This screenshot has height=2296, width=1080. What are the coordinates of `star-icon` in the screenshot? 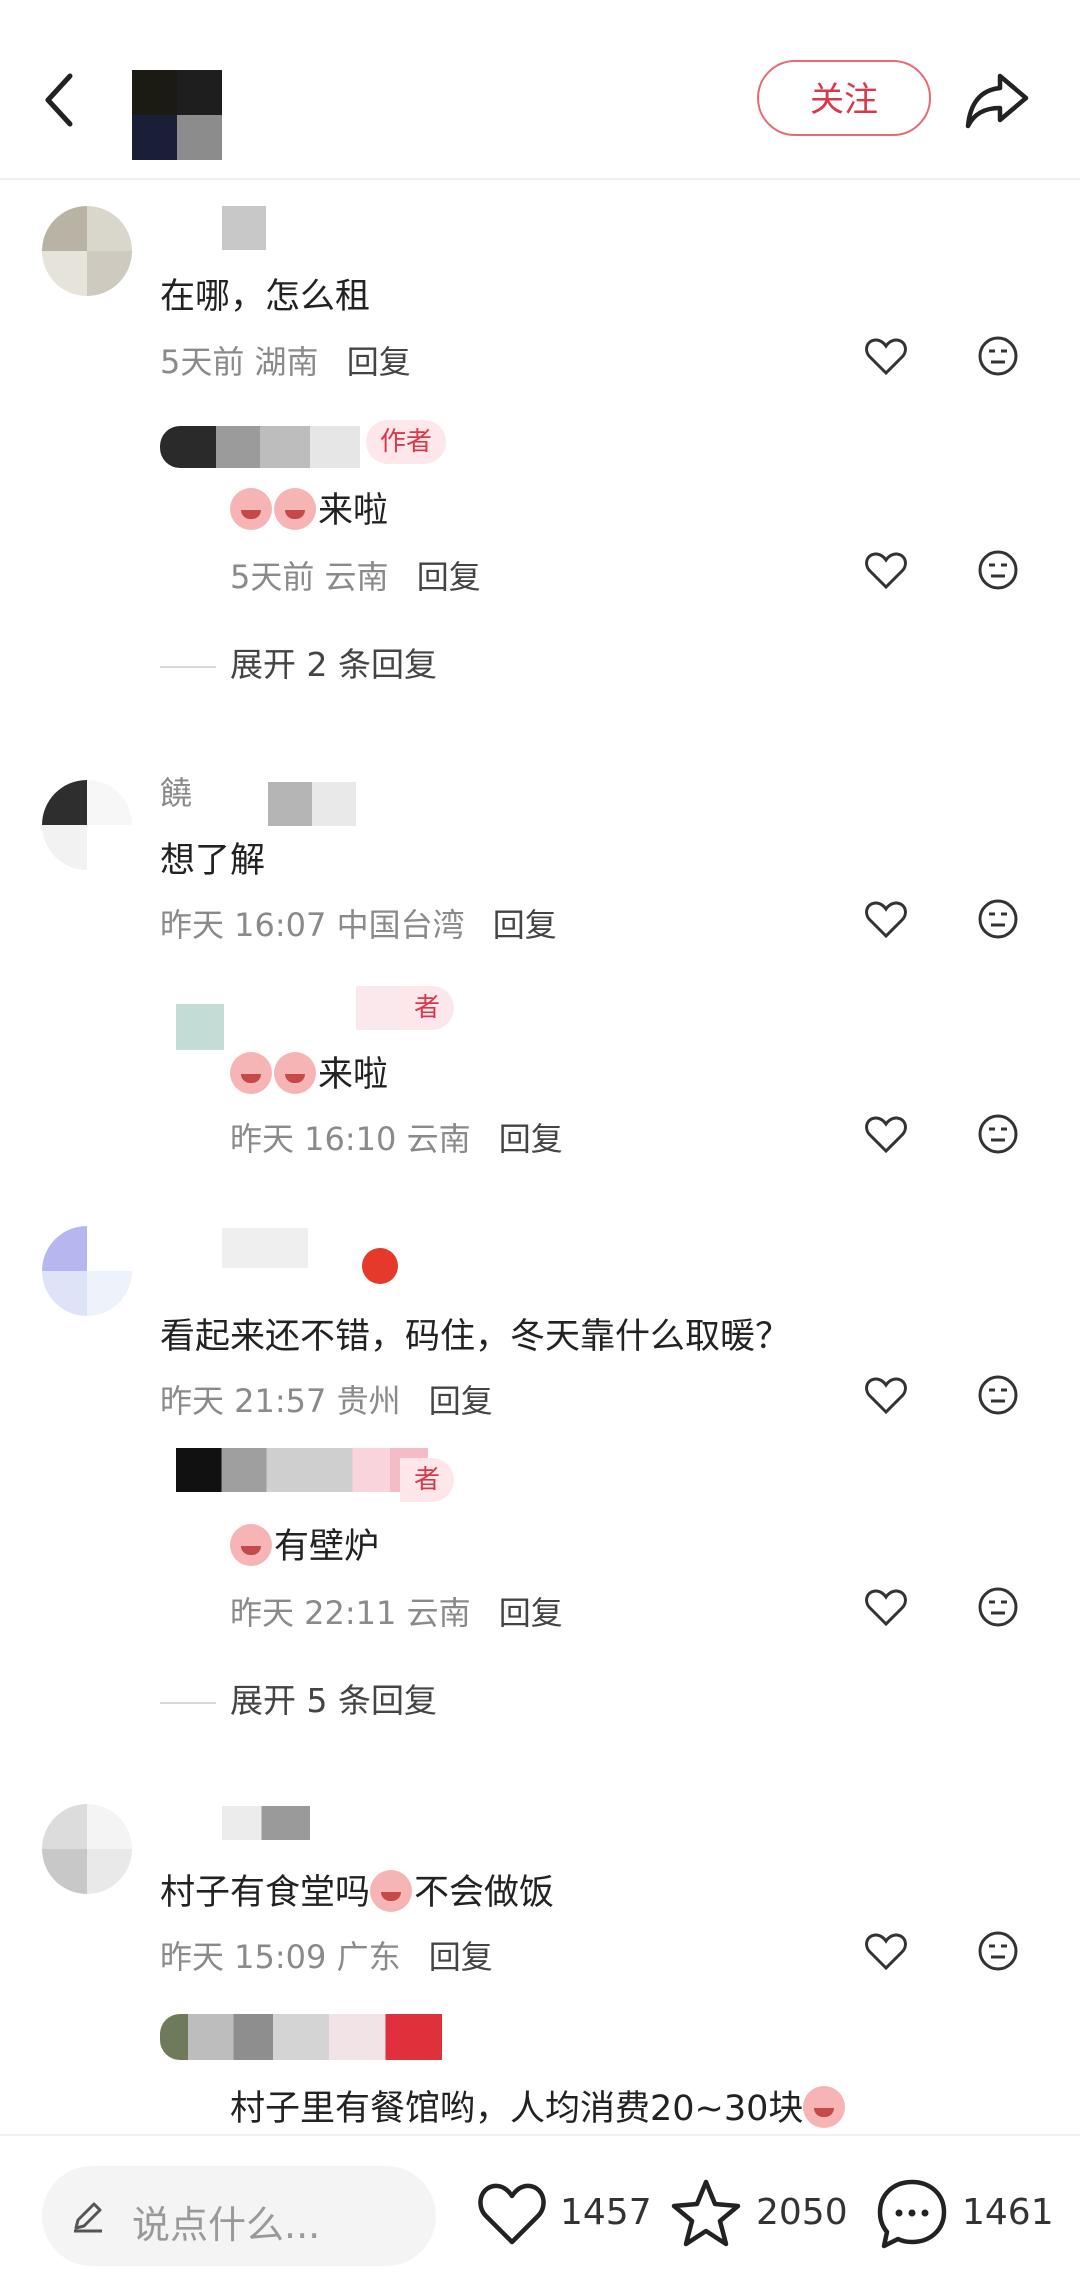 It's located at (706, 2214).